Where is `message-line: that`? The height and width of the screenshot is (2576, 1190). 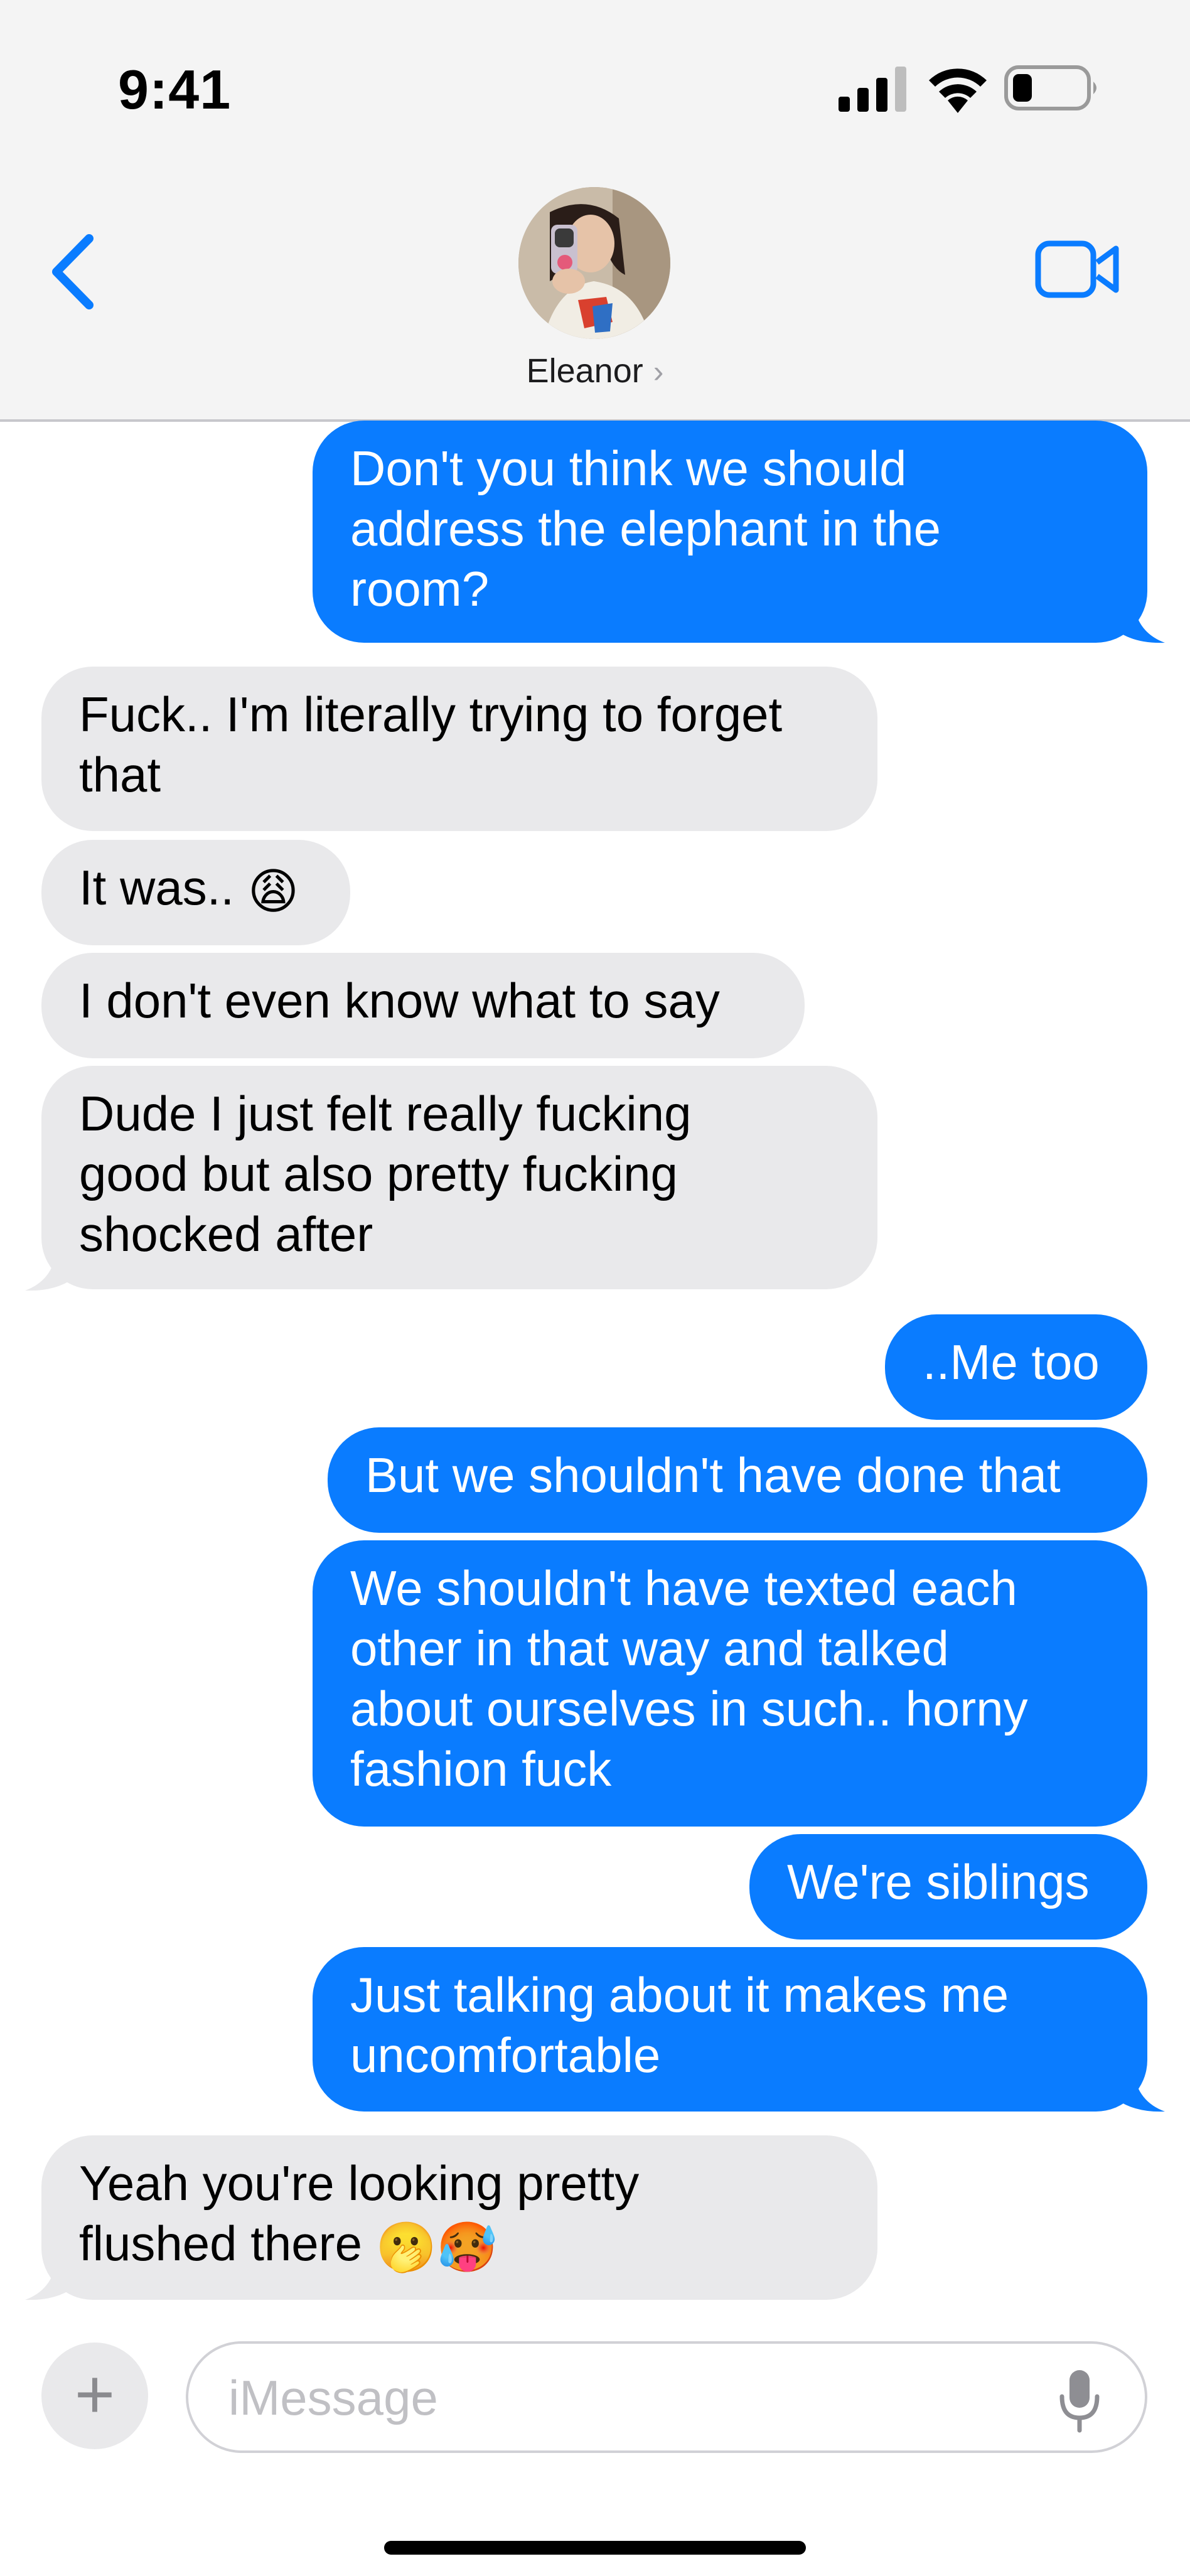 message-line: that is located at coordinates (120, 774).